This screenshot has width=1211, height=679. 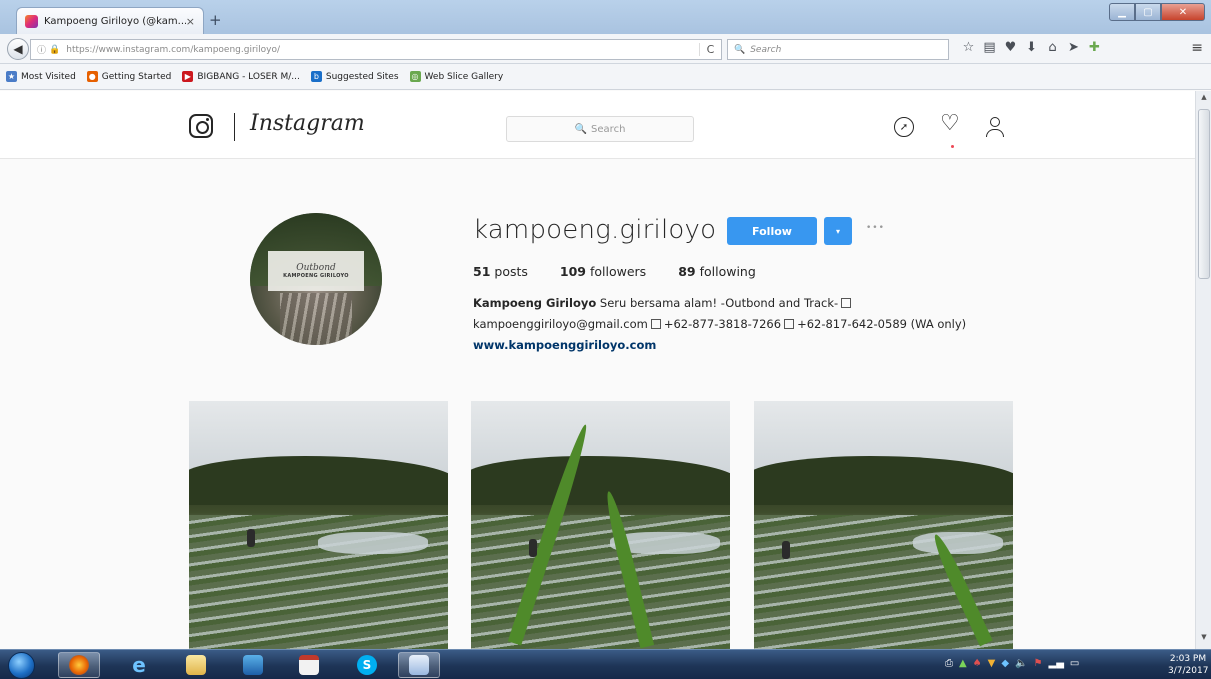 I want to click on profile-stats: 51 posts 109 followers 89 following, so click(x=630, y=271).